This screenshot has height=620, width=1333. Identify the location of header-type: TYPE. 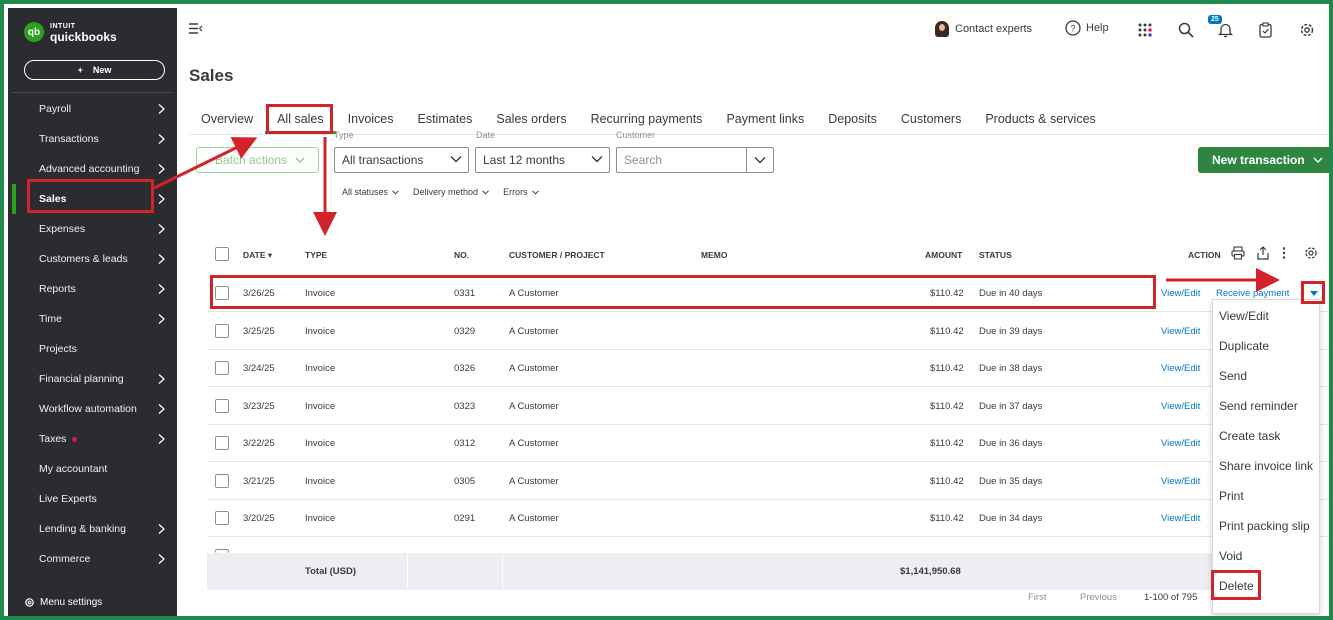
(316, 255).